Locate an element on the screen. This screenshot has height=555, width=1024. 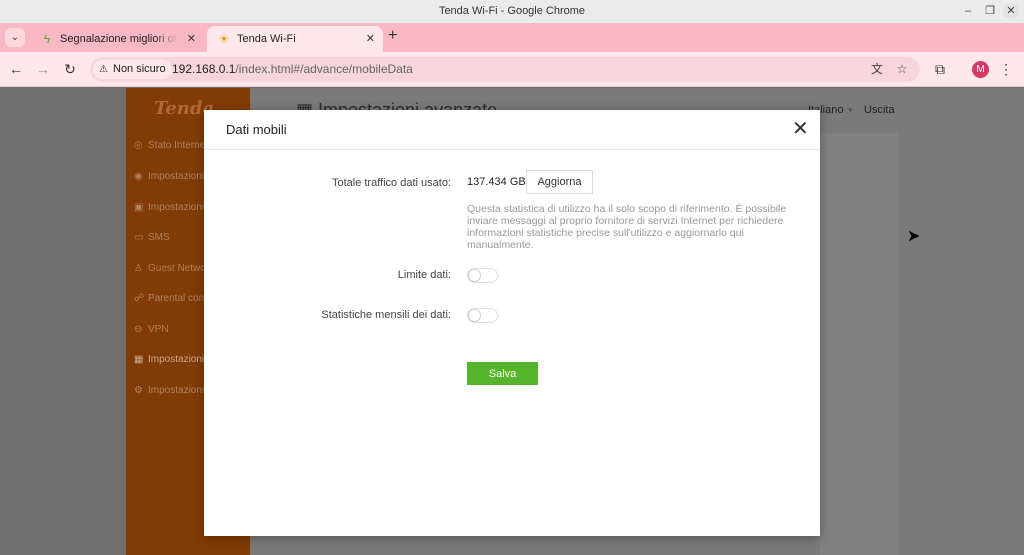
dialog-header: Dati mobili ✕ is located at coordinates (512, 130).